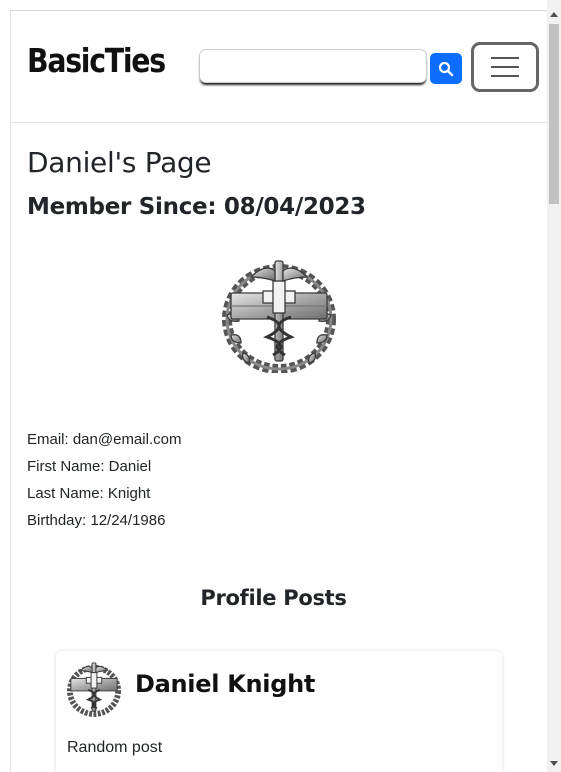 The image size is (561, 772). I want to click on hamburger-menu-icon, so click(505, 67).